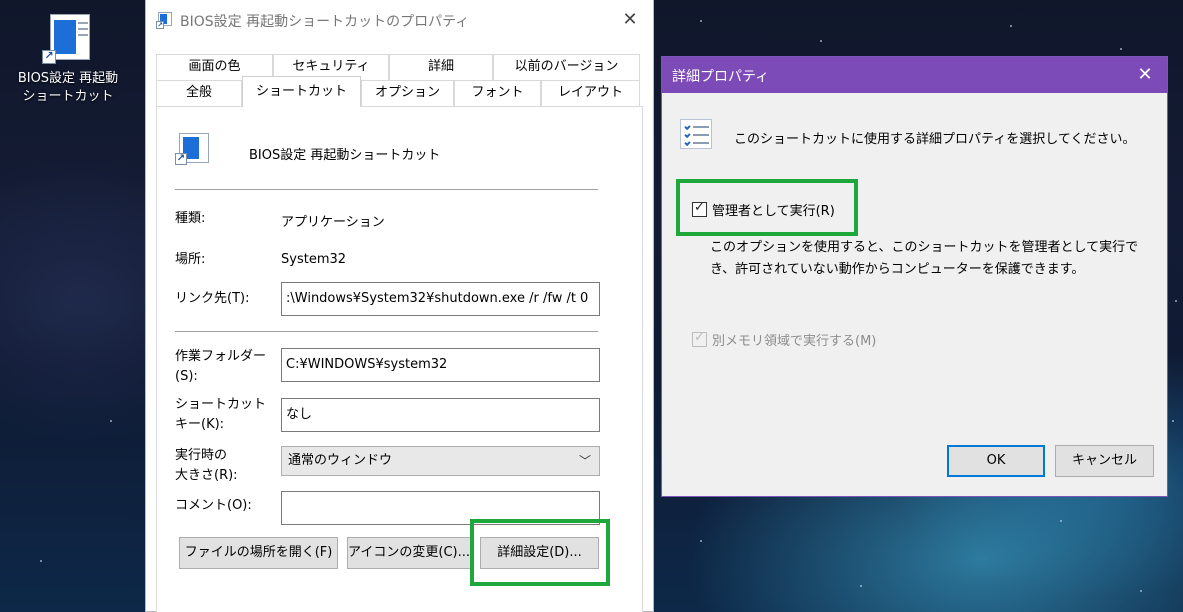 This screenshot has height=612, width=1183. I want to click on separate-memory-label: 別メモリ領域で実行する(M), so click(794, 341).